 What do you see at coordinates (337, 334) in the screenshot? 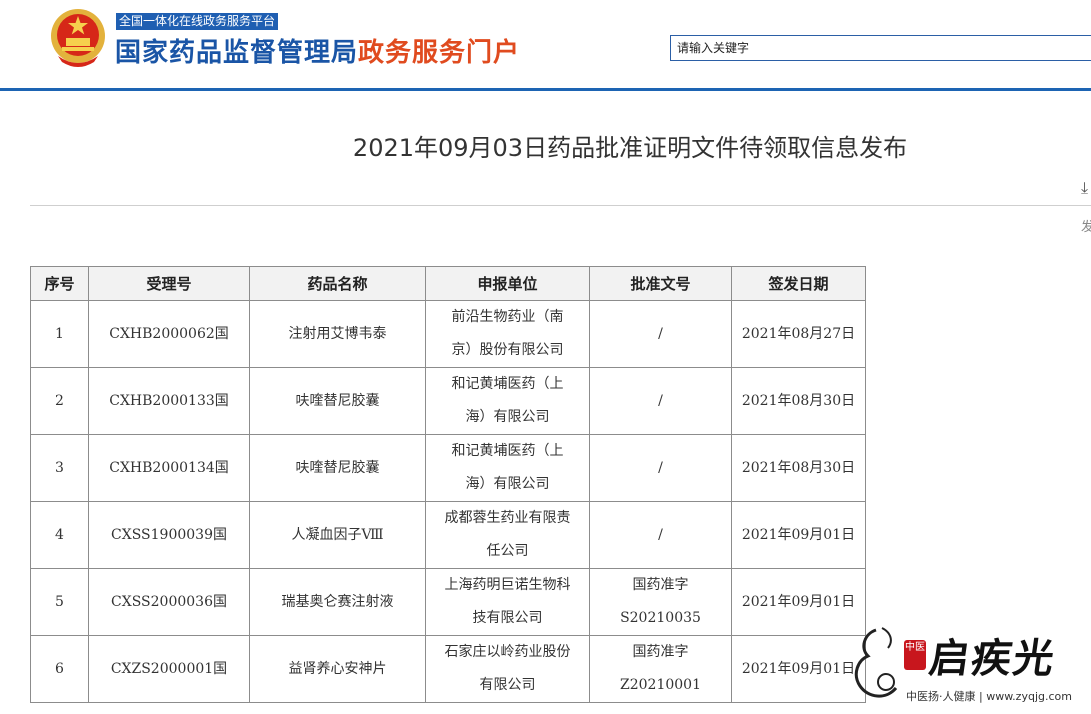
I see `cell-drug-name: 注射用艾博韦泰` at bounding box center [337, 334].